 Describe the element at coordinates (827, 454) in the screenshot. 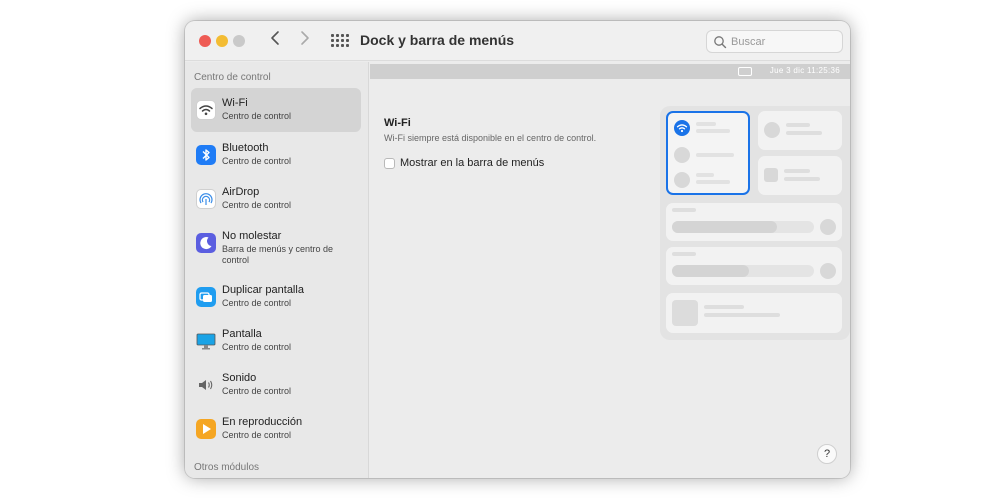

I see `help-button: ?` at that location.